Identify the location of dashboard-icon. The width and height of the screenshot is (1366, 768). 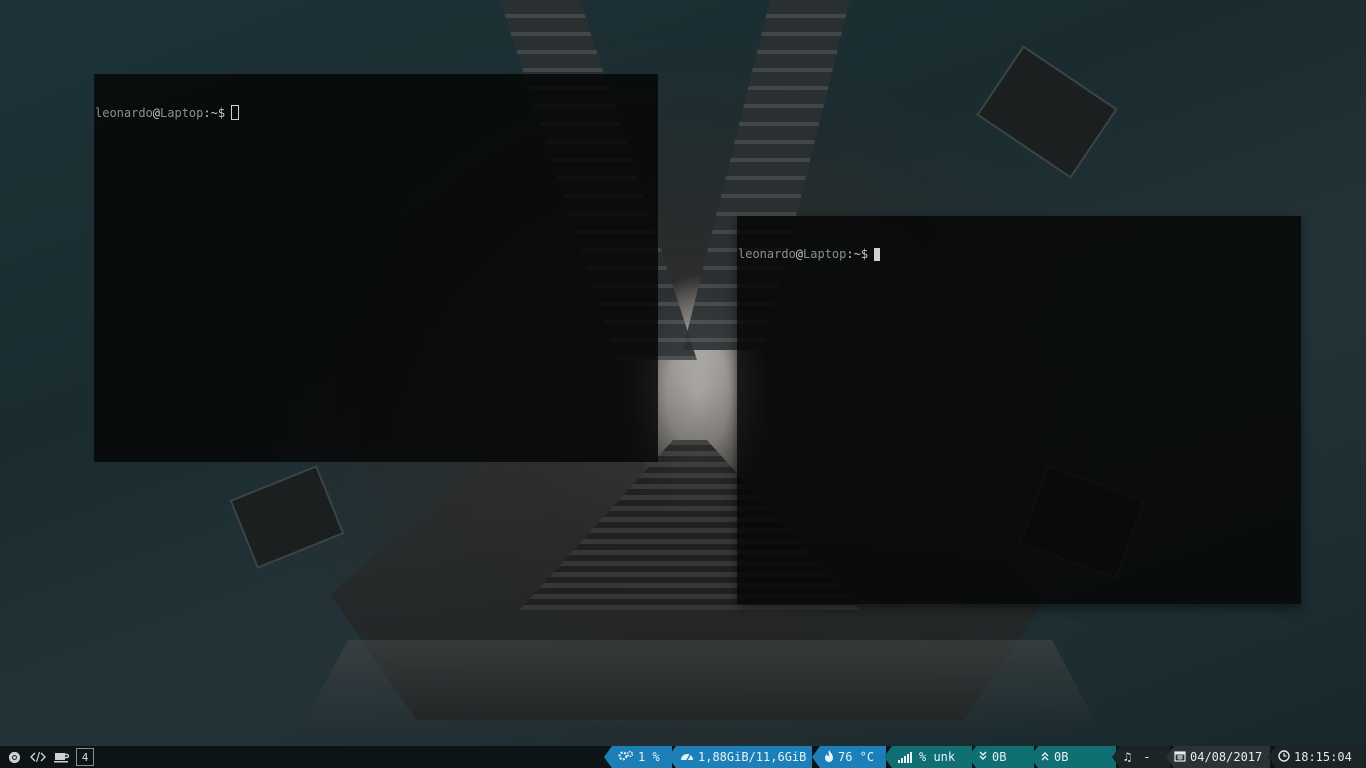
(687, 757).